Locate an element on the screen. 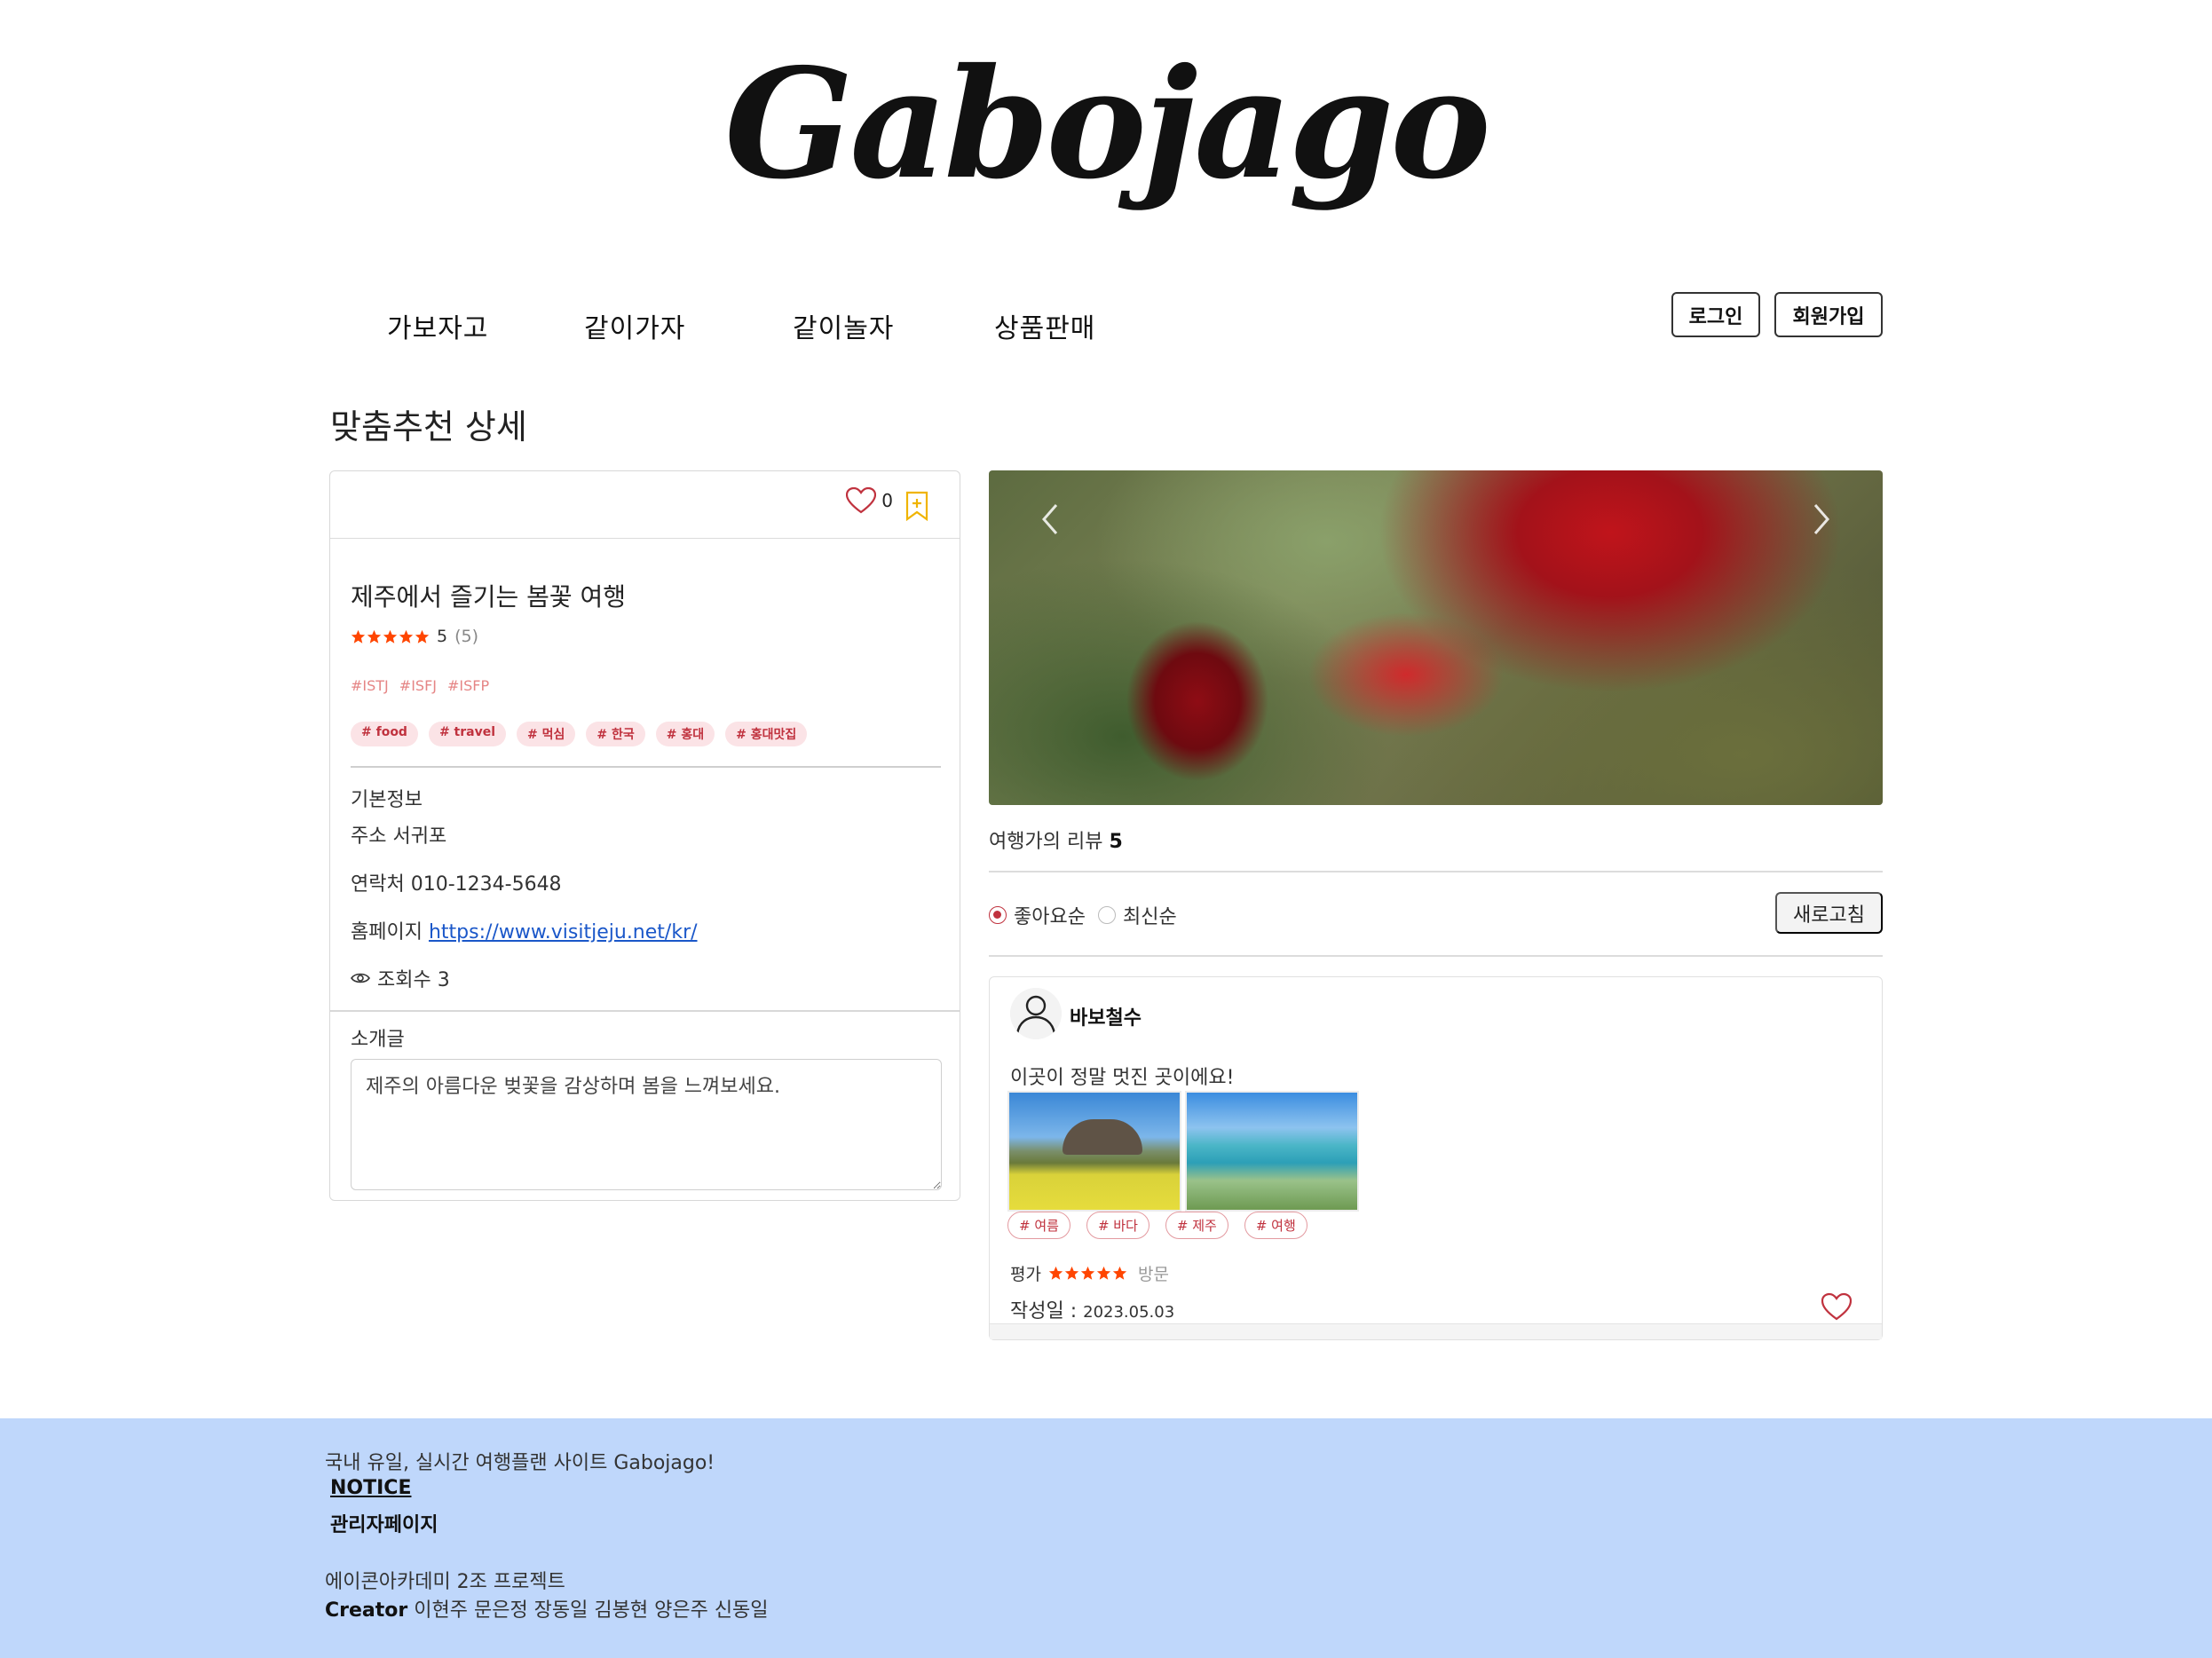 The image size is (2212, 1658). homepage-label: 홈페이지 is located at coordinates (387, 932).